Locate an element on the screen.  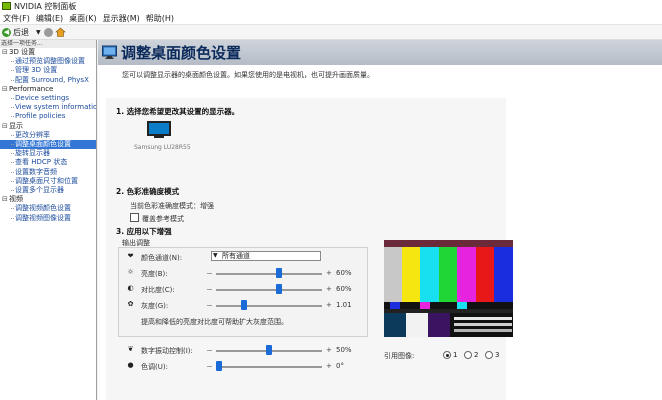
gamma-plus: + is located at coordinates (329, 305).